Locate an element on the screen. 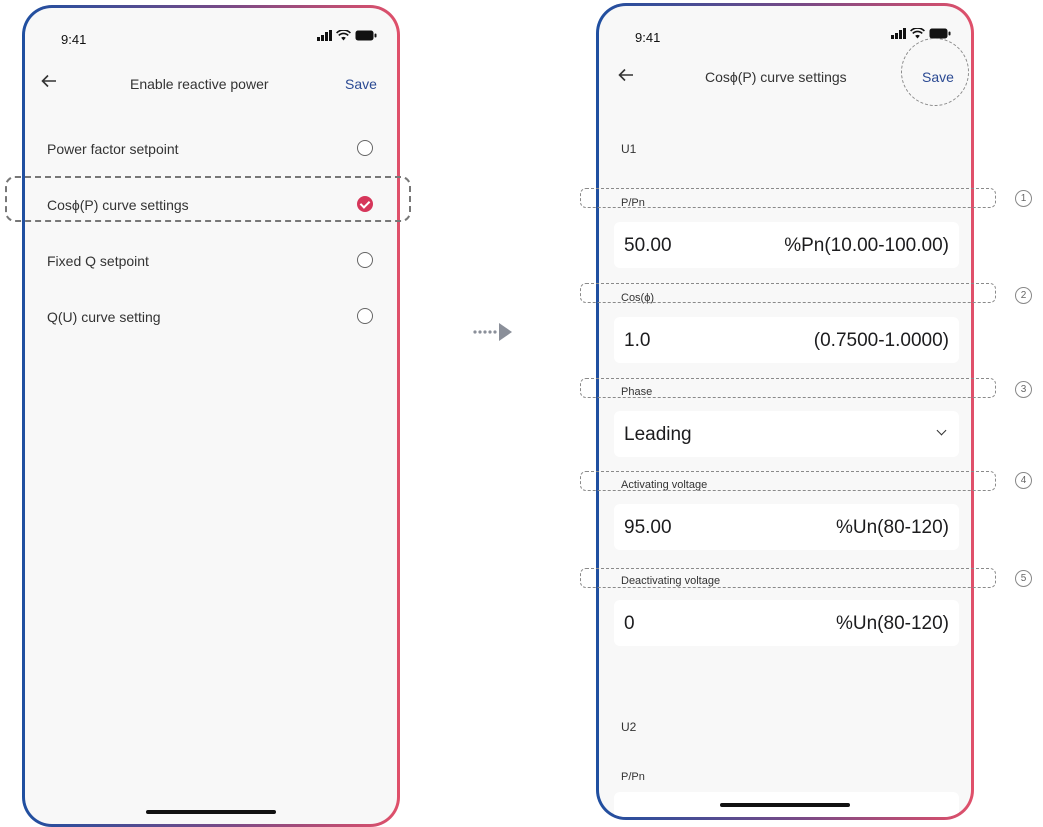 Image resolution: width=1043 pixels, height=827 pixels. field-value: 95.00 is located at coordinates (648, 527).